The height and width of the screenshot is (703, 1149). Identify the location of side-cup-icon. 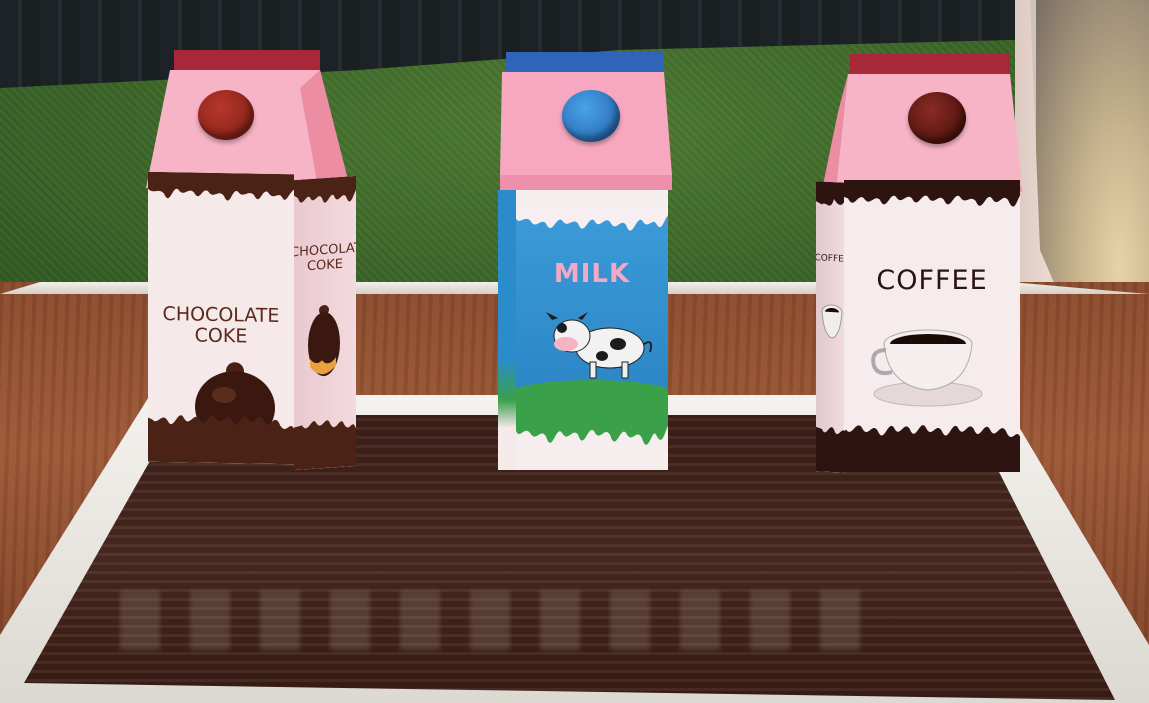
(832, 321).